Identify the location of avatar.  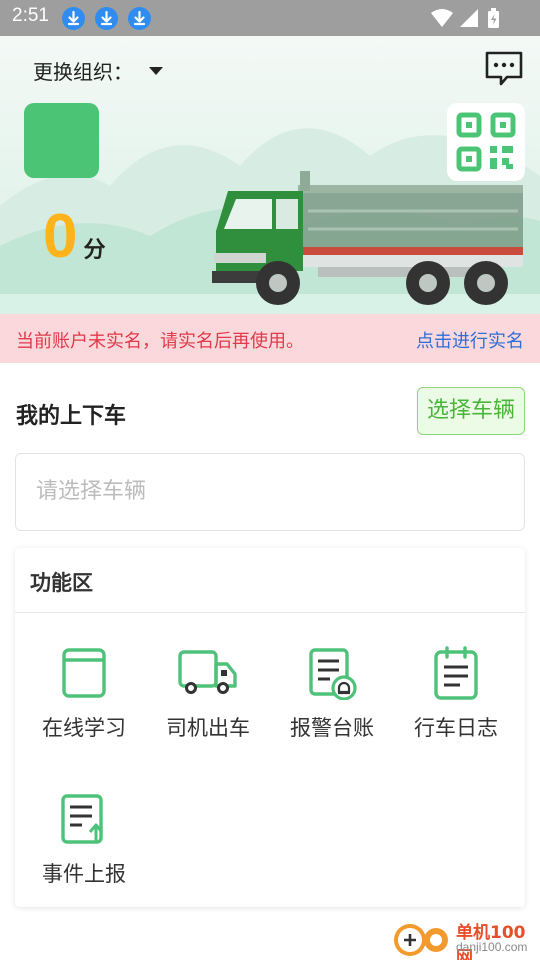
(61, 140).